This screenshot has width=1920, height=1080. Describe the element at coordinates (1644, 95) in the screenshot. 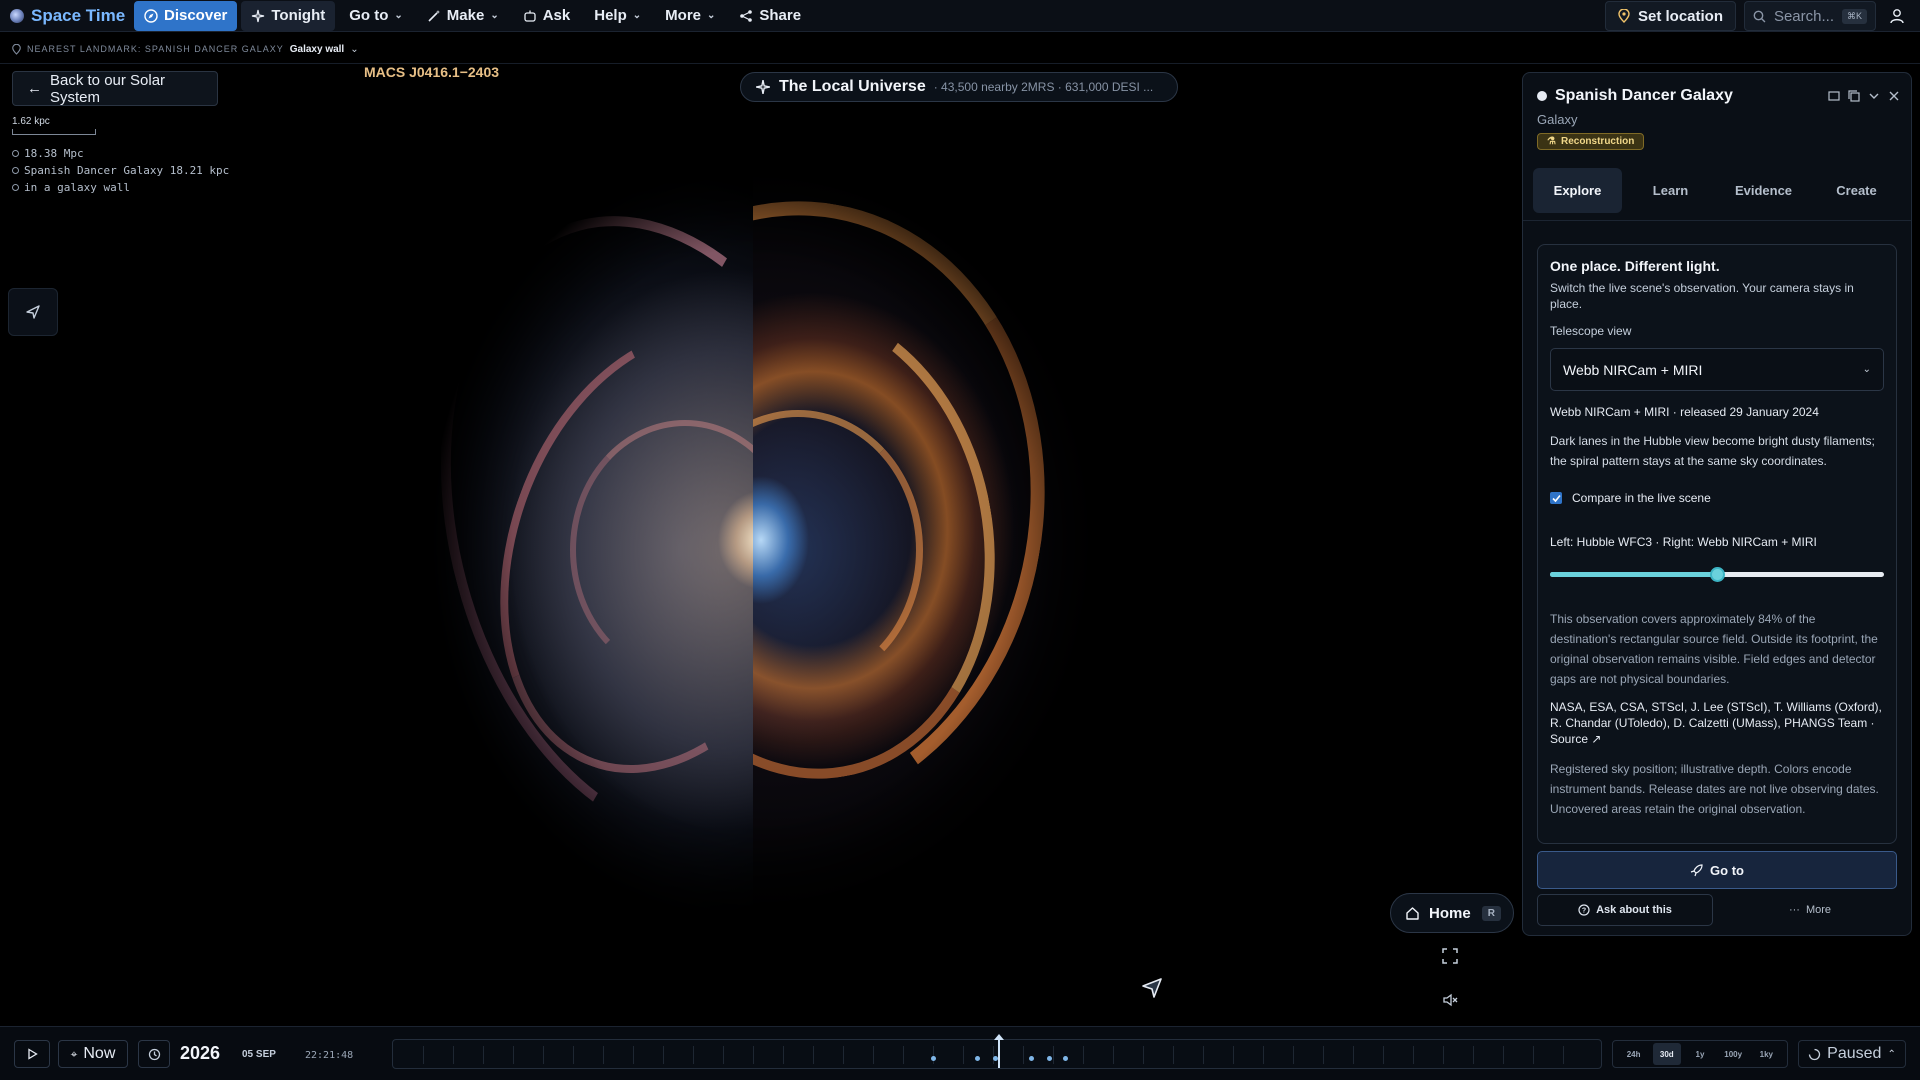

I see `panel-title: Spanish Dancer Galaxy` at that location.